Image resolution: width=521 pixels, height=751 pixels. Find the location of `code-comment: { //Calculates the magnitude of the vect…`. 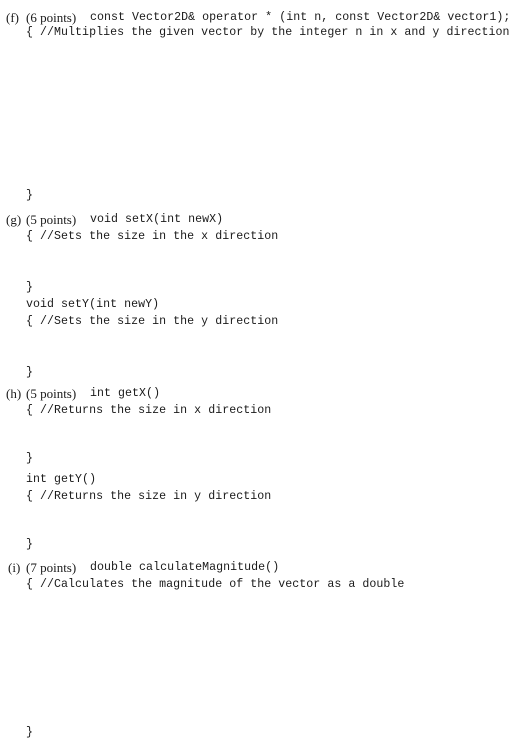

code-comment: { //Calculates the magnitude of the vect… is located at coordinates (215, 584).